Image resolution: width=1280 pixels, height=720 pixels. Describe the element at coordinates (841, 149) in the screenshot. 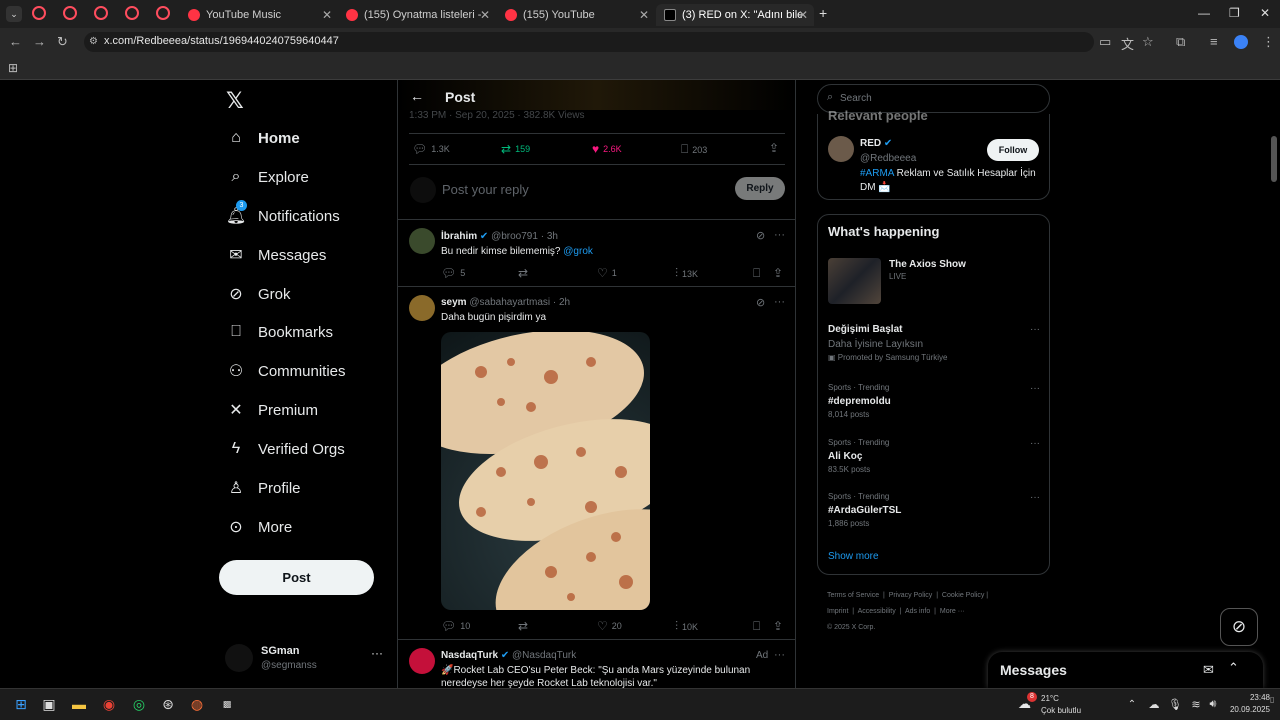

I see `avatar` at that location.